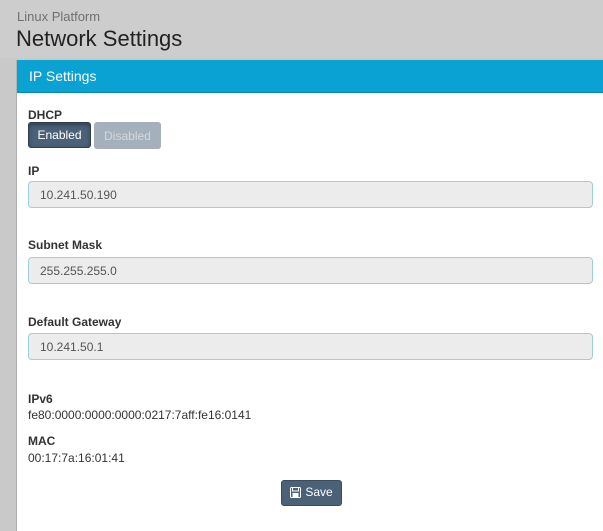 This screenshot has height=531, width=603. What do you see at coordinates (65, 245) in the screenshot?
I see `subnet-mask-label: Subnet Mask` at bounding box center [65, 245].